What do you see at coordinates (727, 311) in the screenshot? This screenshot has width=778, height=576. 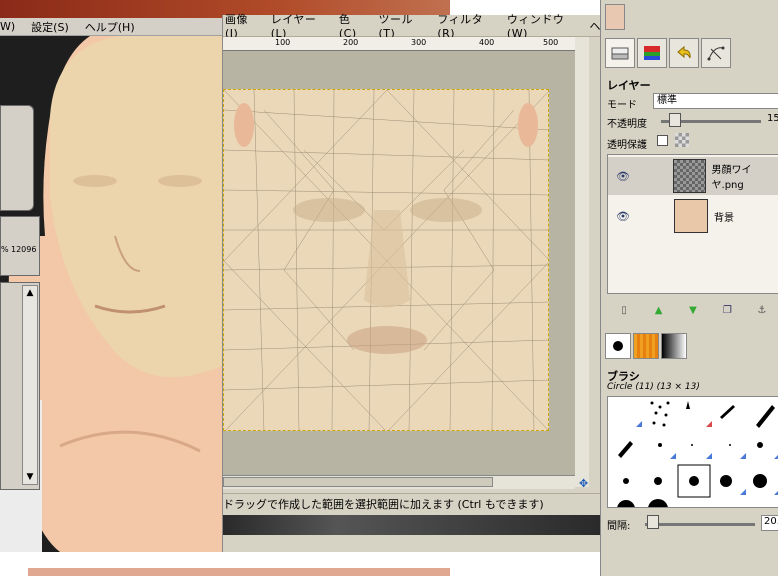 I see `duplicate-layer-icon: ❐` at bounding box center [727, 311].